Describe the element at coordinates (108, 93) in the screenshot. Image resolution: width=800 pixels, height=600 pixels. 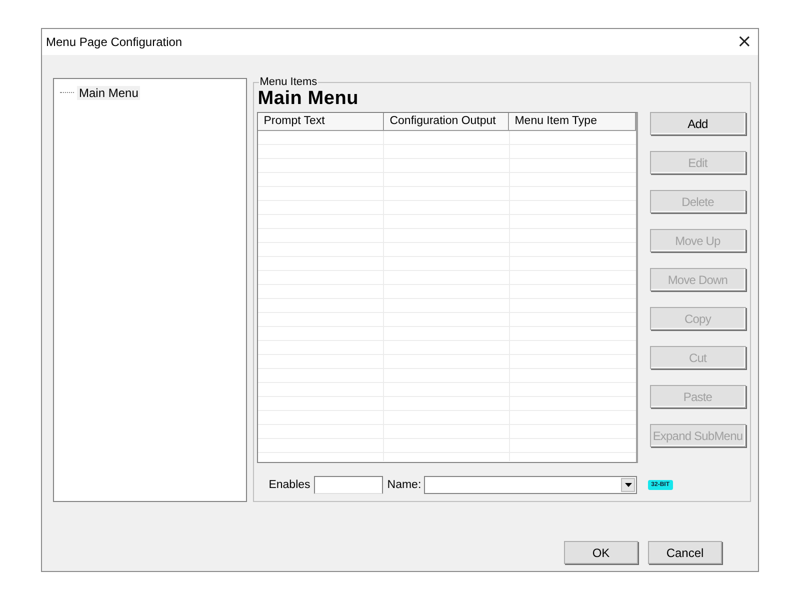
I see `tree-item: Main Menu` at that location.